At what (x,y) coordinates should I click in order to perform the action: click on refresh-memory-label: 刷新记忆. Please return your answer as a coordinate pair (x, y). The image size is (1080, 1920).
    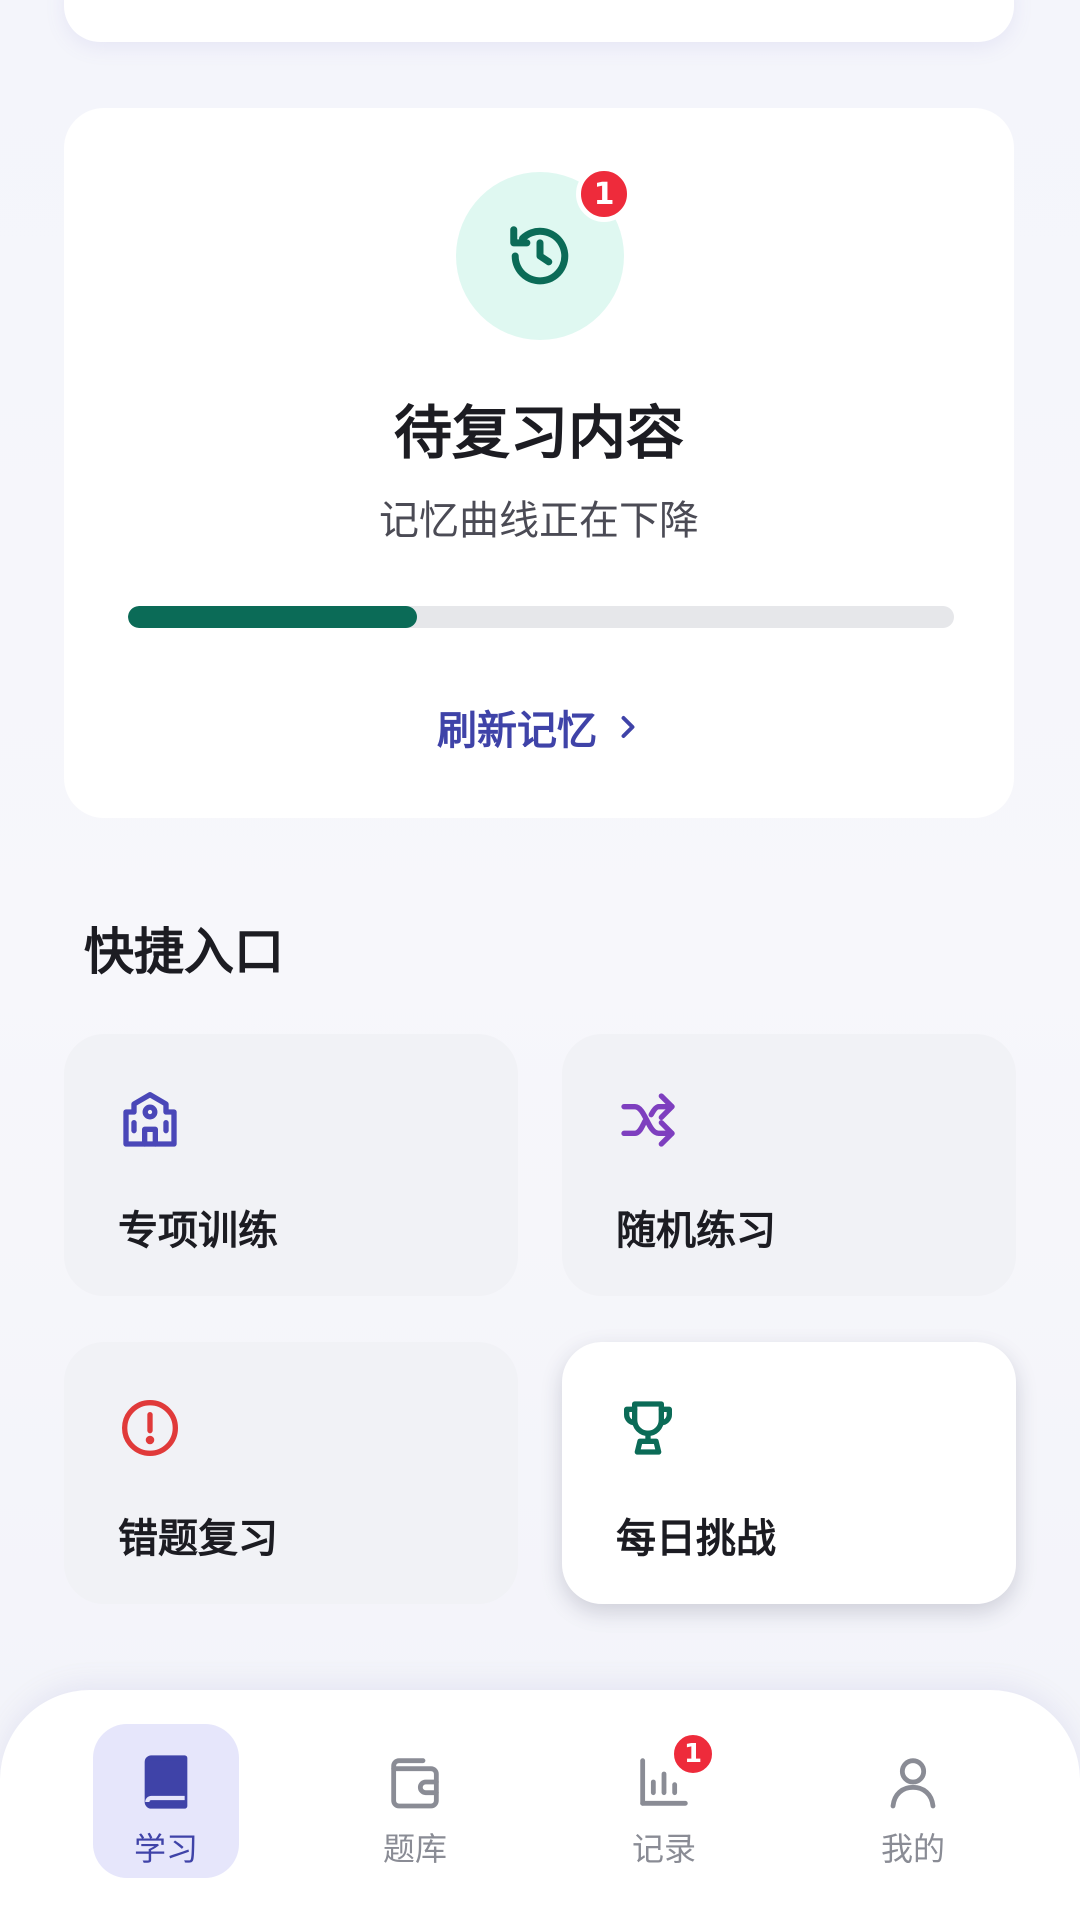
    Looking at the image, I should click on (517, 731).